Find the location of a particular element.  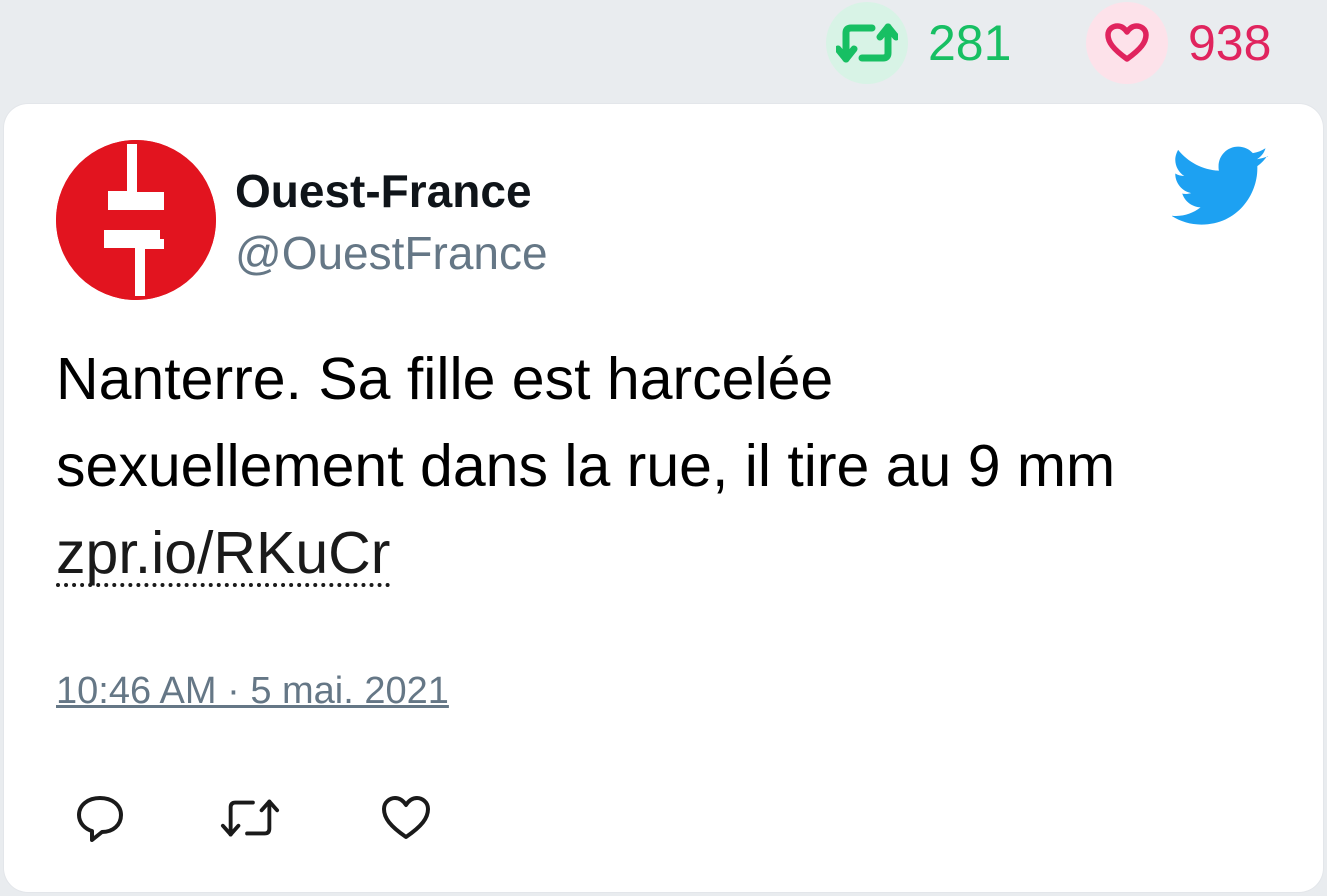

tweet-link-line: zpr.io/RKuCr is located at coordinates (676, 553).